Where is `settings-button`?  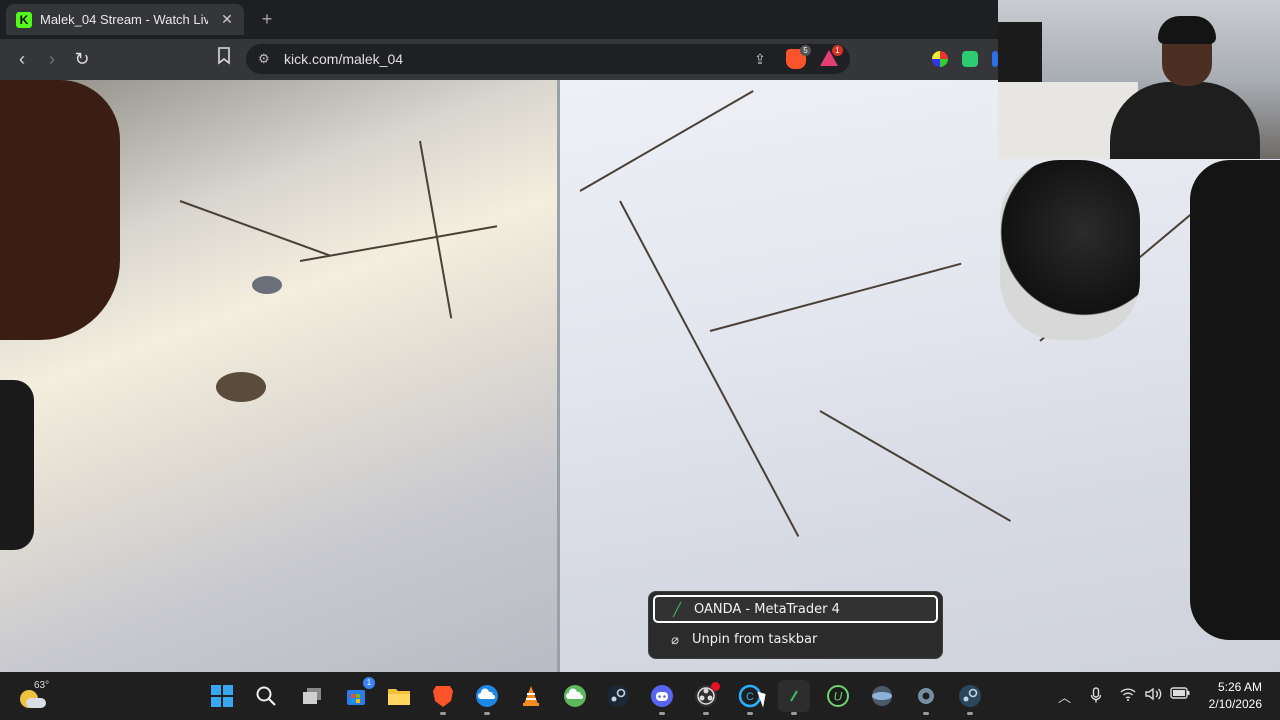
settings-button is located at coordinates (926, 697).